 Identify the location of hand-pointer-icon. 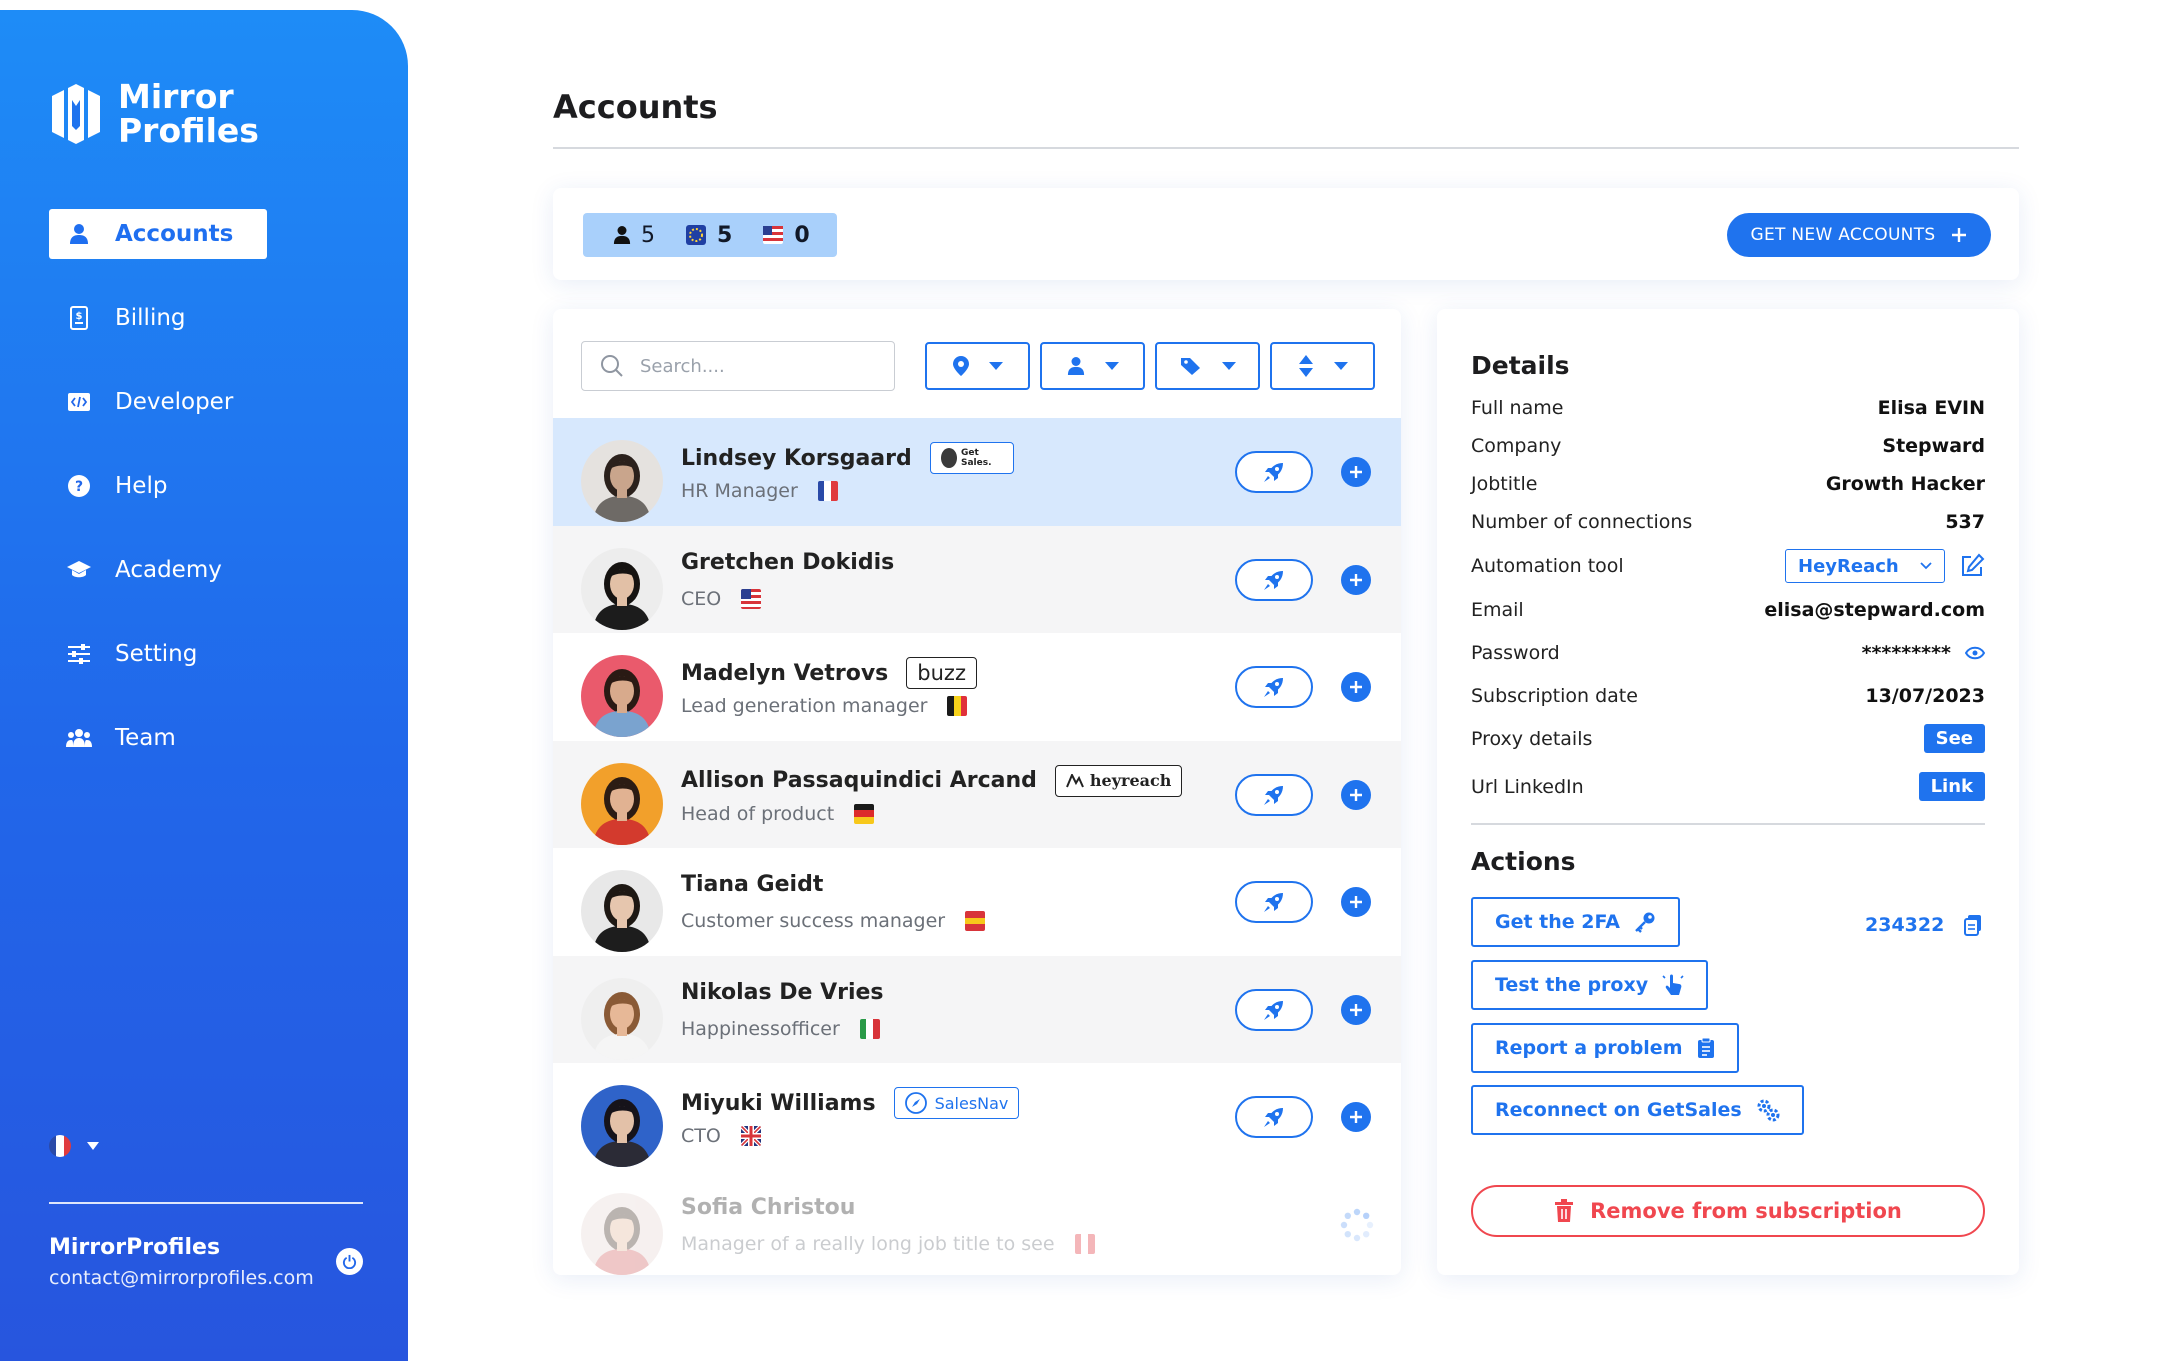
(1673, 984).